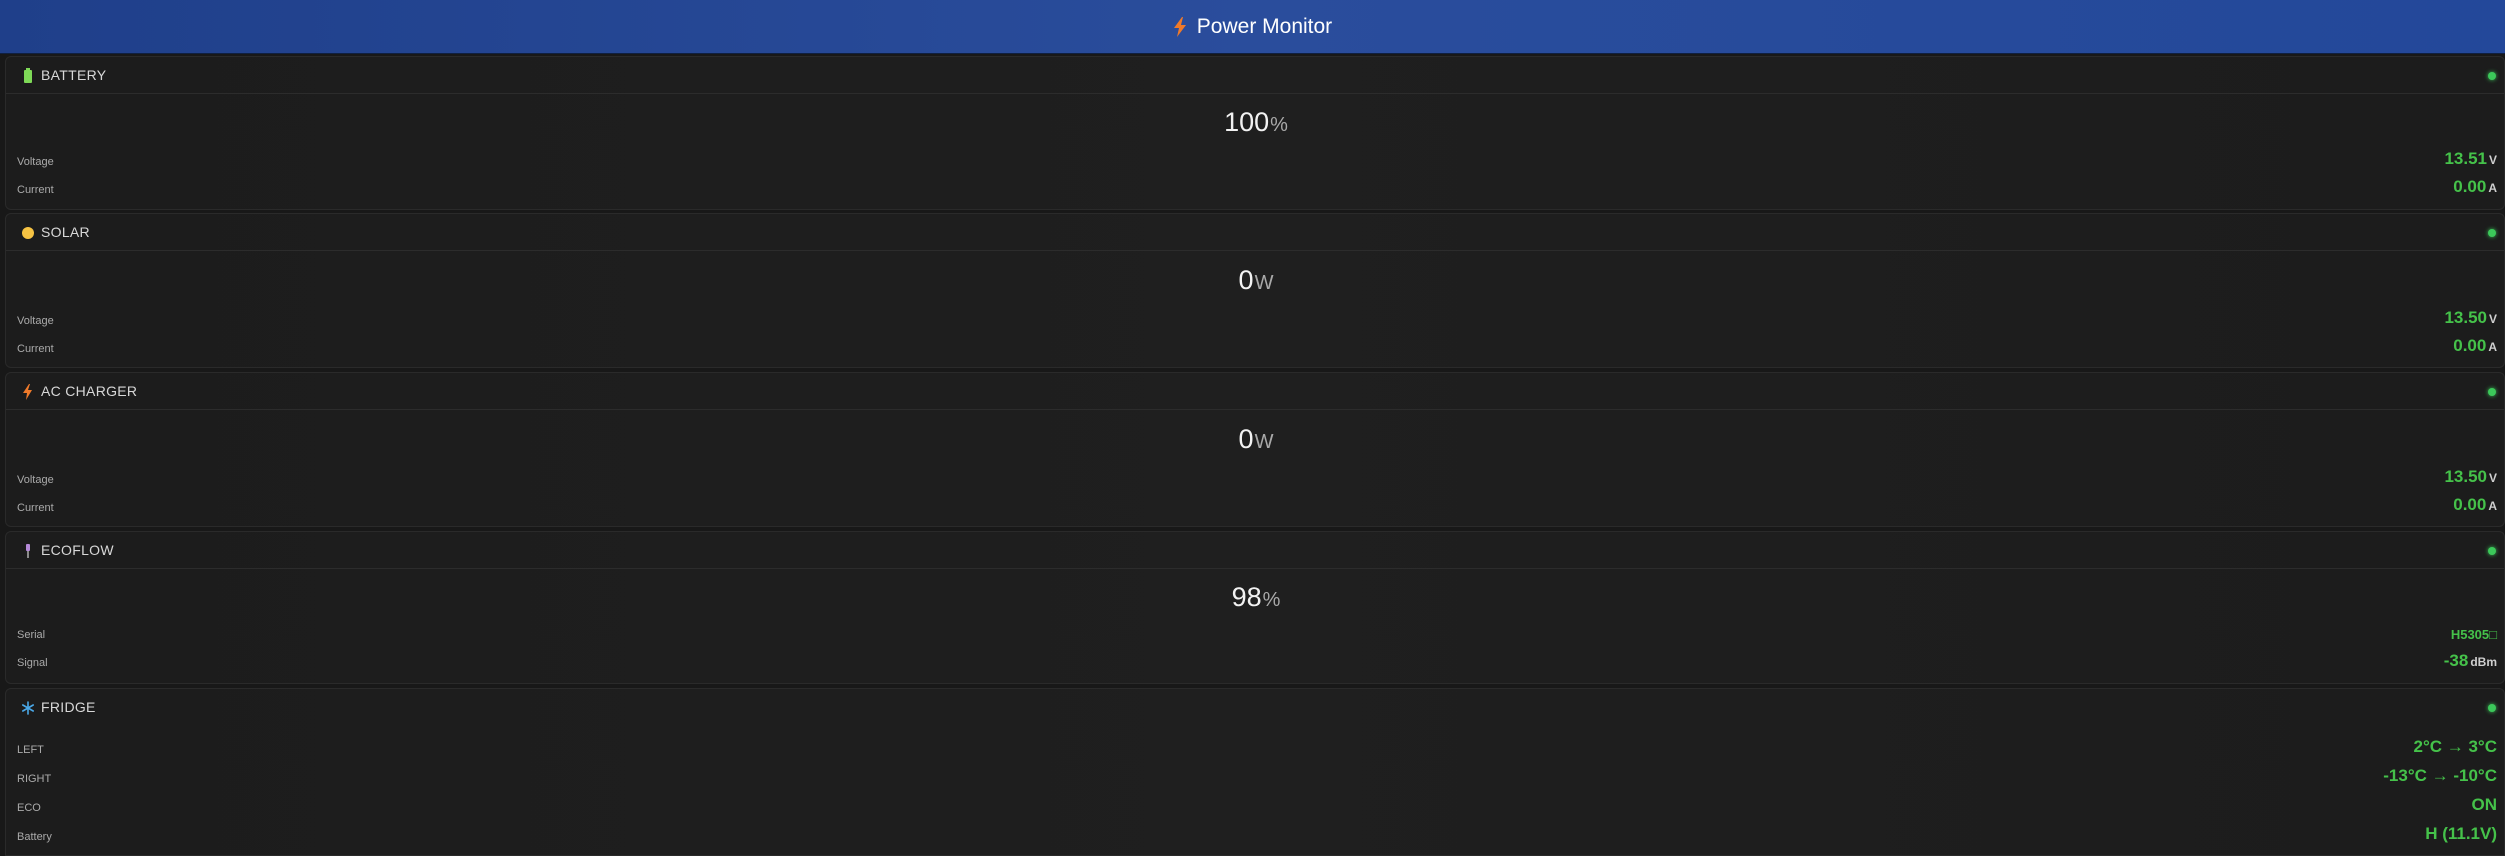  Describe the element at coordinates (2473, 634) in the screenshot. I see `serial-value: H5305□` at that location.